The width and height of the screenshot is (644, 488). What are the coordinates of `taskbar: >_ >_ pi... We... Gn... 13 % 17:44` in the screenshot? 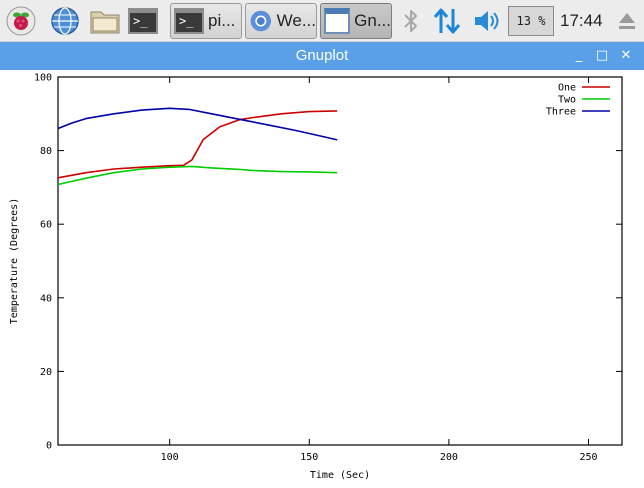 It's located at (322, 21).